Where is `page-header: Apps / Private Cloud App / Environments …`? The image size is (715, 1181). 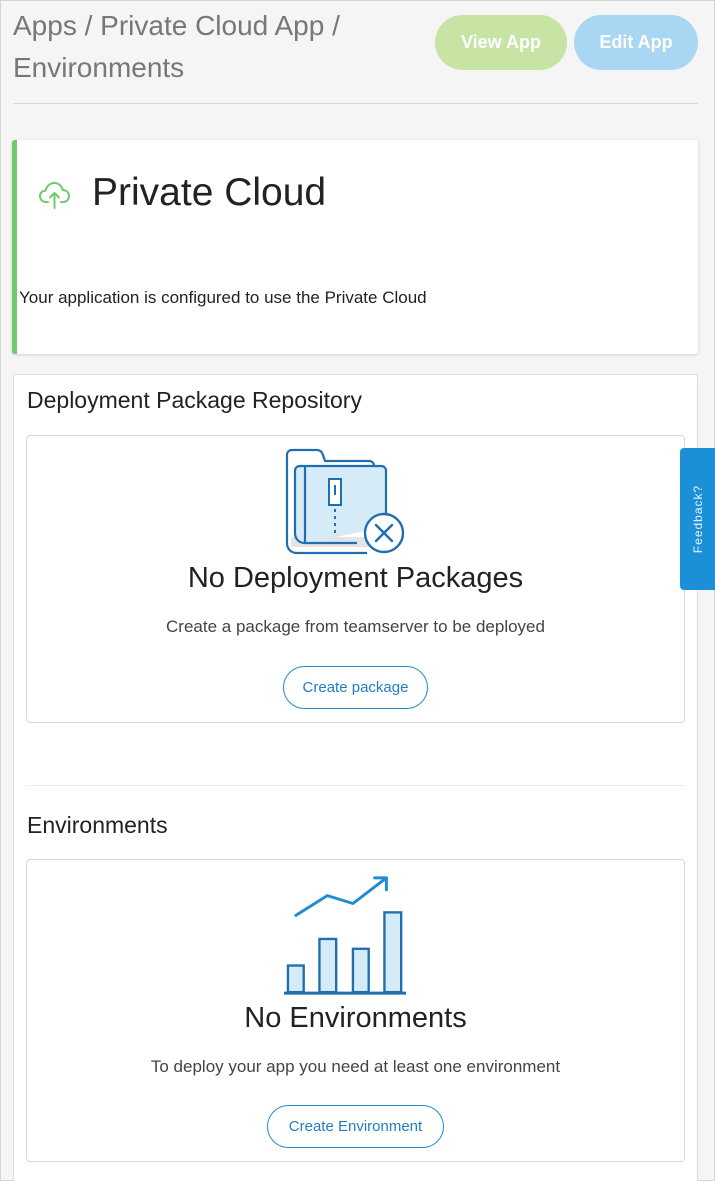
page-header: Apps / Private Cloud App / Environments … is located at coordinates (357, 52).